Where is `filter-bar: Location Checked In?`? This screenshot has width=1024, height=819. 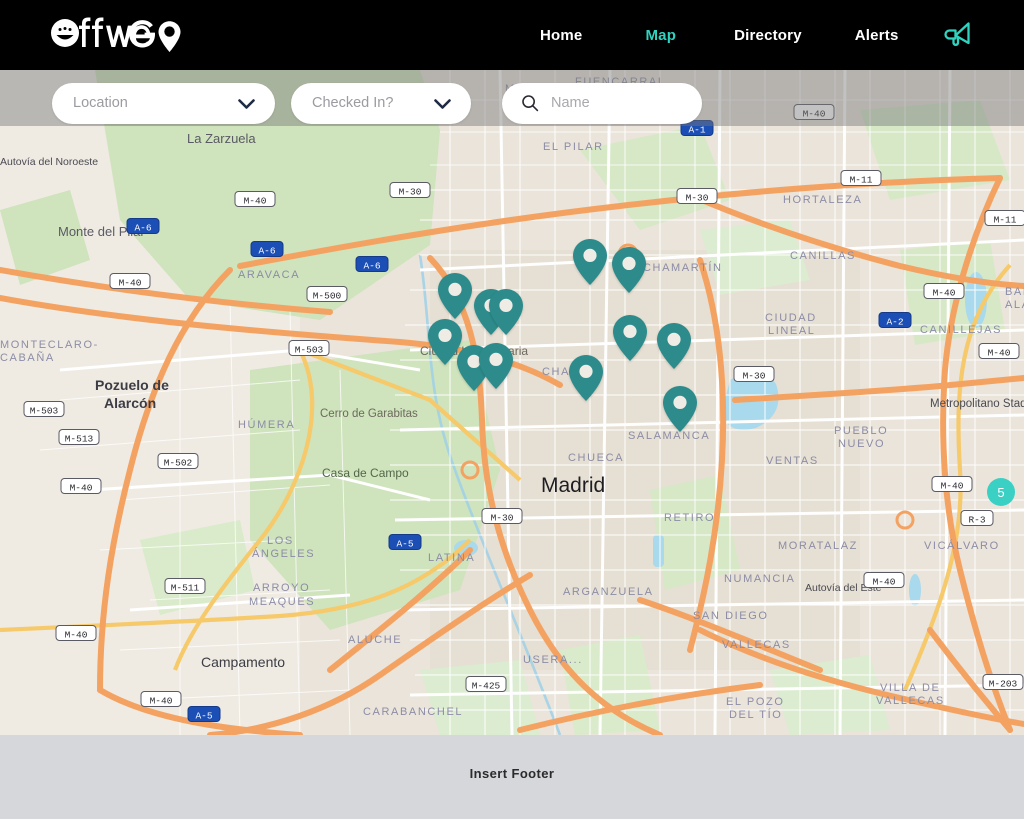 filter-bar: Location Checked In? is located at coordinates (512, 103).